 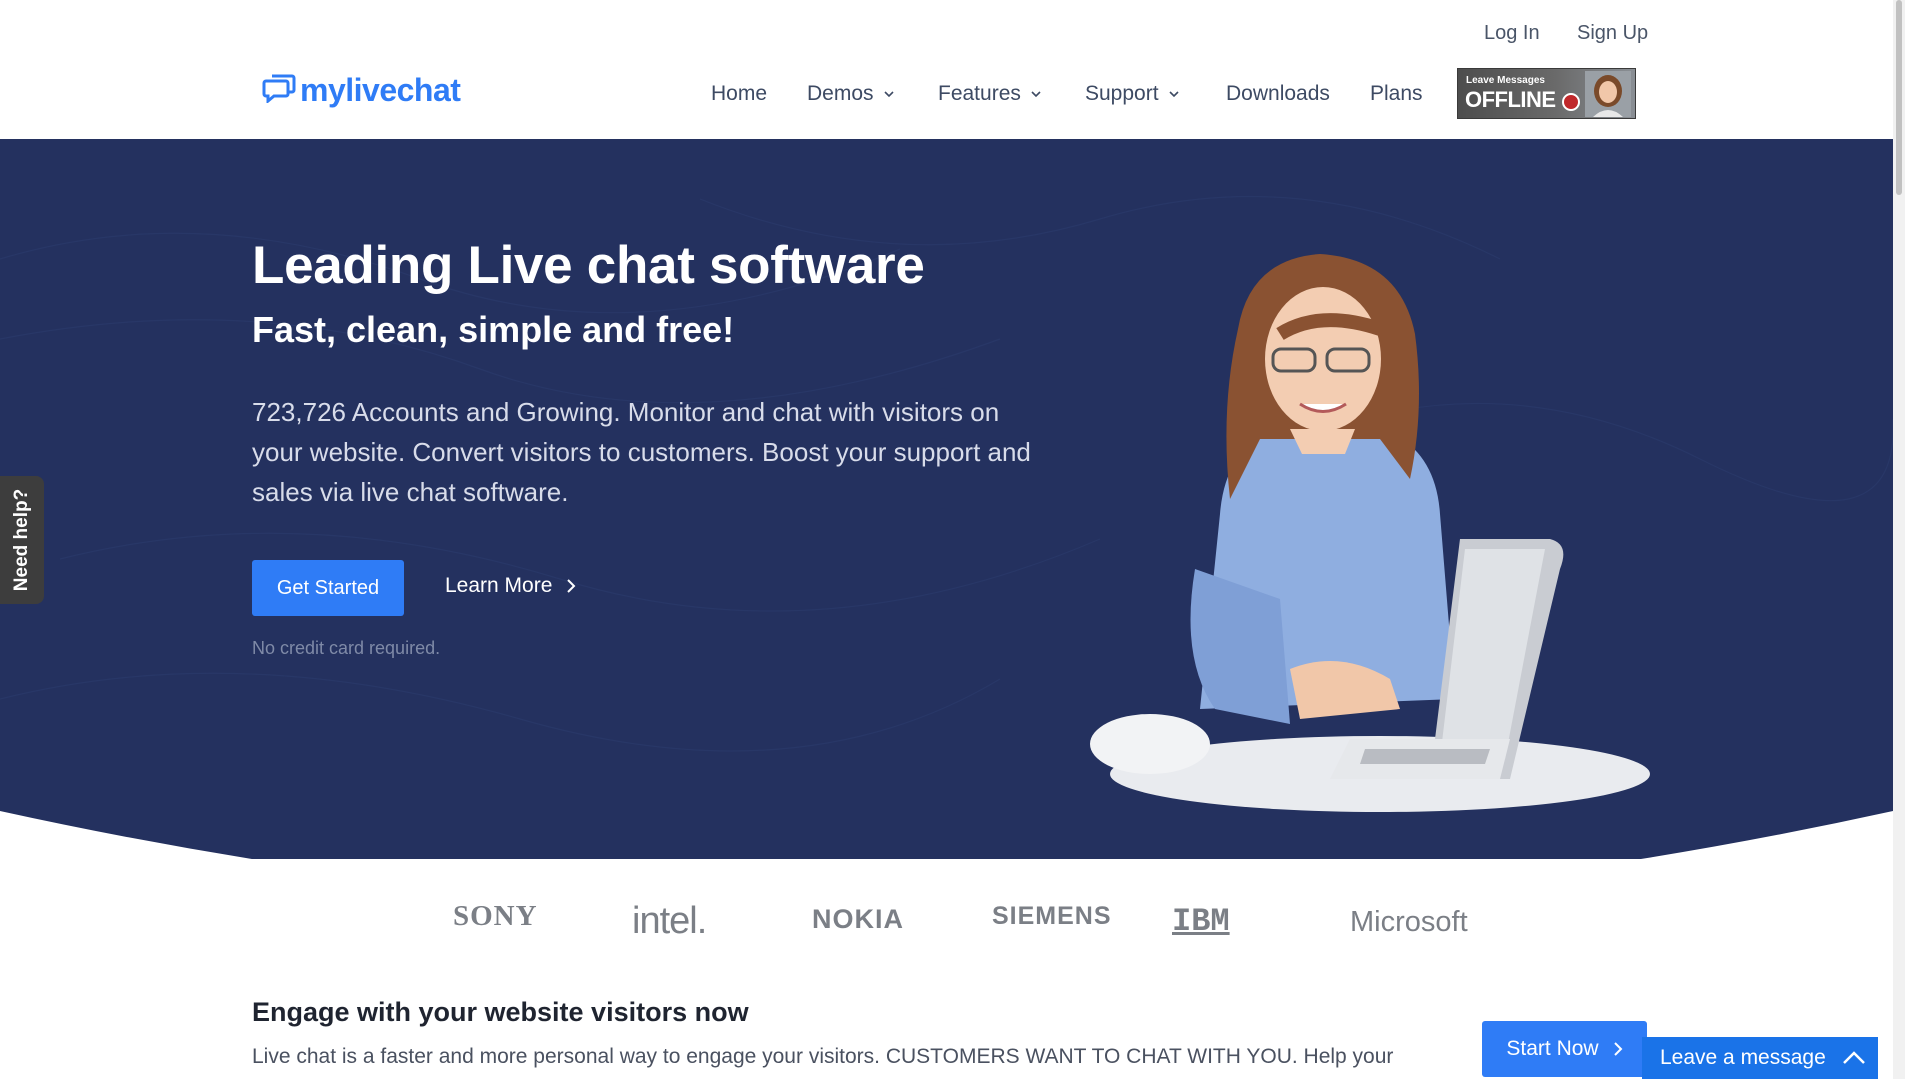 I want to click on nav-features: Features, so click(x=990, y=94).